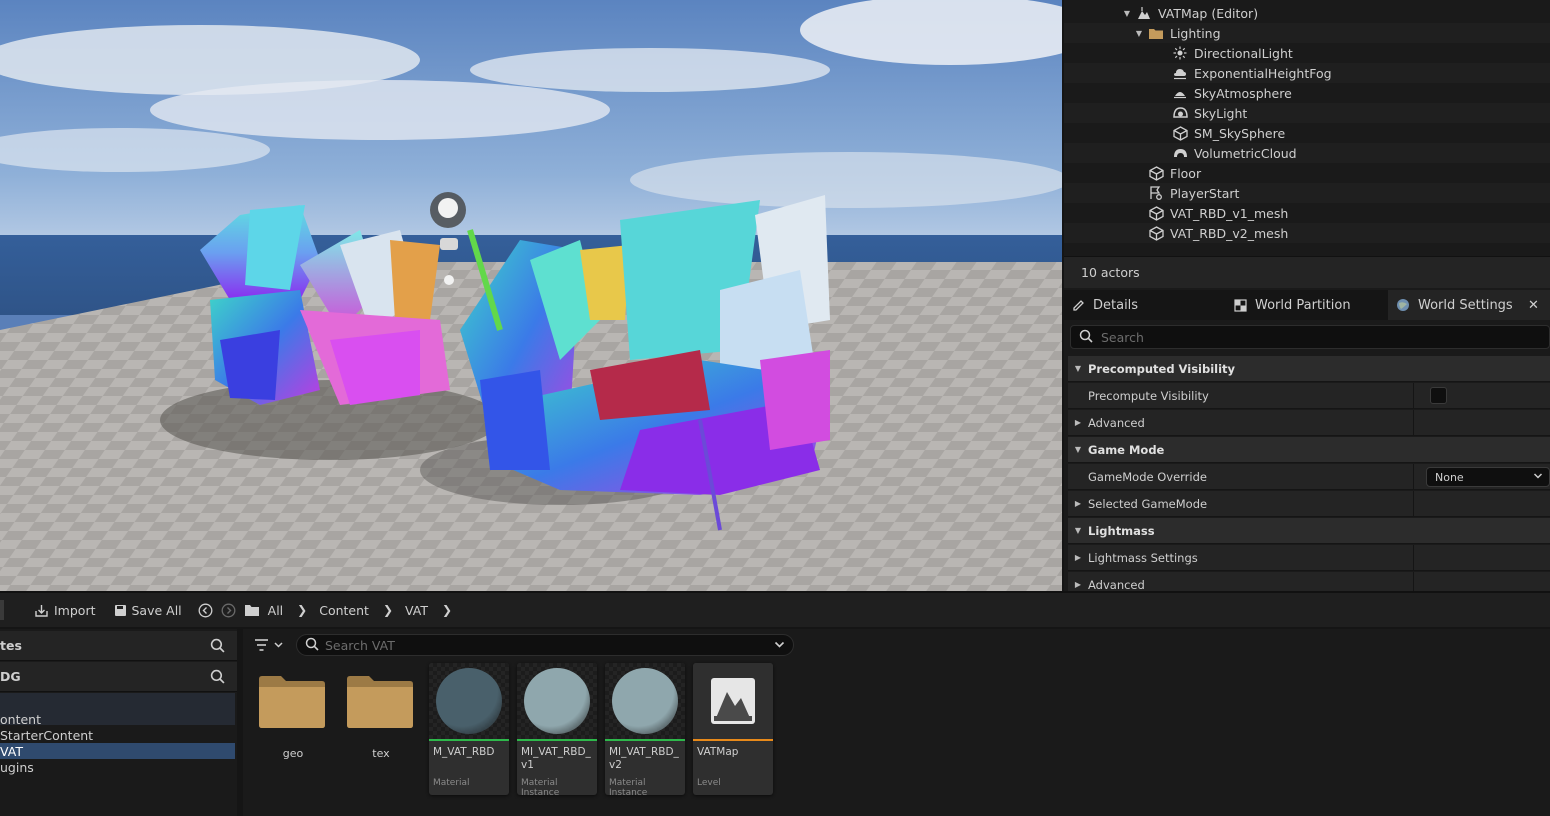 The image size is (1550, 816). What do you see at coordinates (1148, 395) in the screenshot?
I see `property-name: Precompute Visibility` at bounding box center [1148, 395].